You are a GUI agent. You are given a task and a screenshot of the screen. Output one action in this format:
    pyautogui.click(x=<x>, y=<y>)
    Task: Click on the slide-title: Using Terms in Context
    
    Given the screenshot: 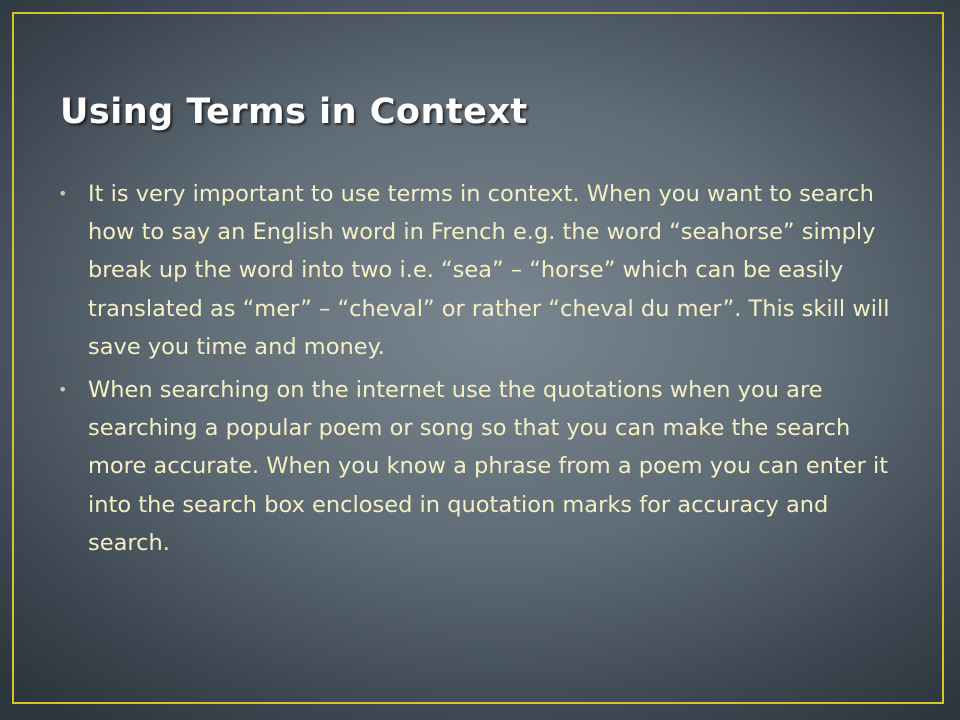 What is the action you would take?
    pyautogui.click(x=294, y=112)
    